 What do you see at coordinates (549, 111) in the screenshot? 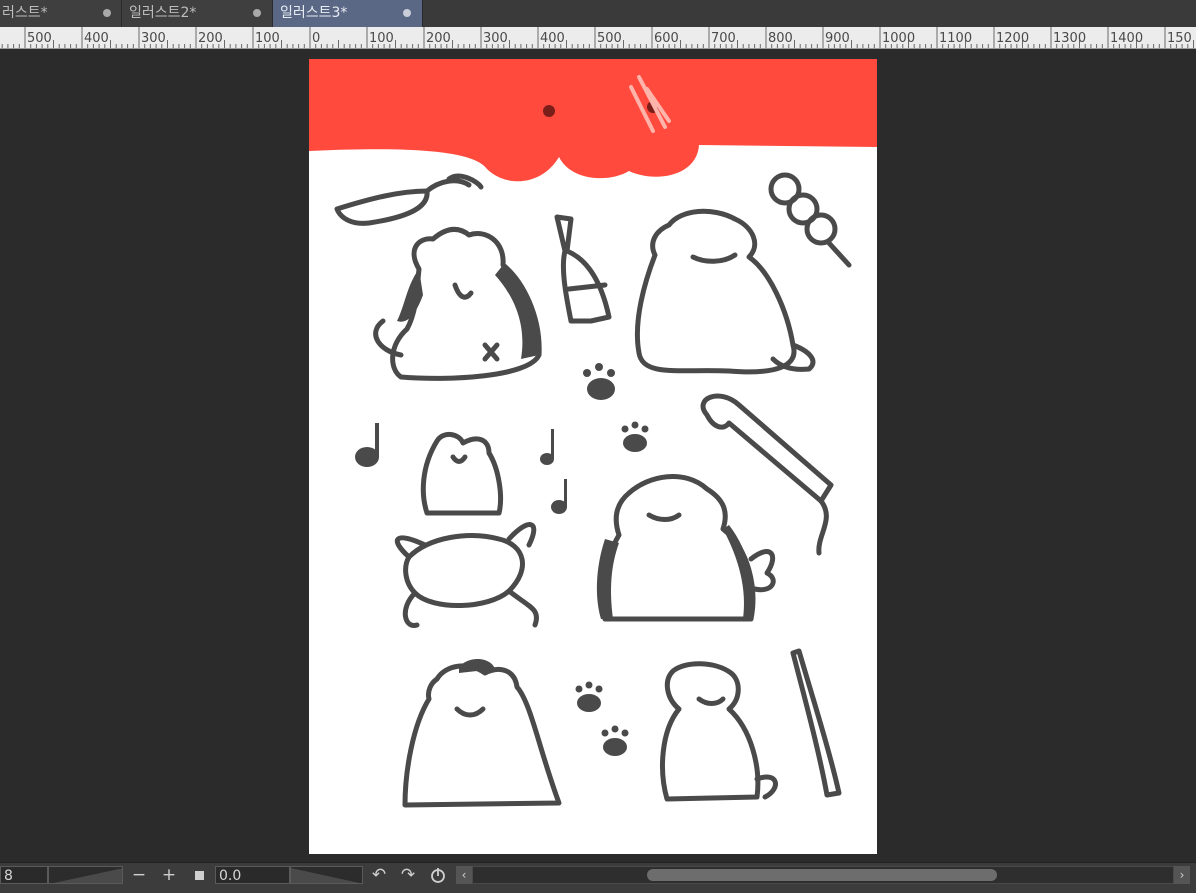
I see `banner-dot` at bounding box center [549, 111].